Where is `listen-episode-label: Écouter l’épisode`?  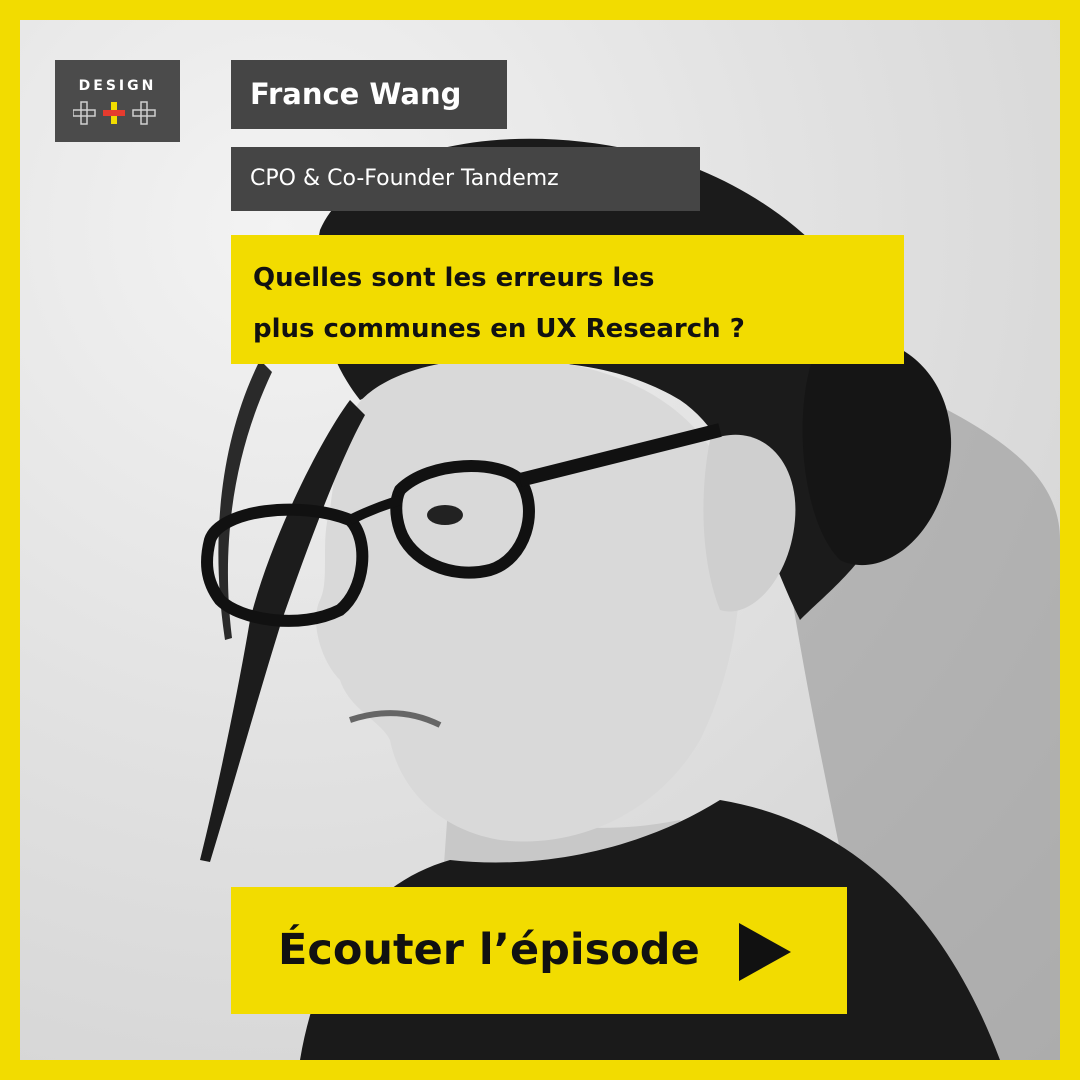 listen-episode-label: Écouter l’épisode is located at coordinates (489, 950).